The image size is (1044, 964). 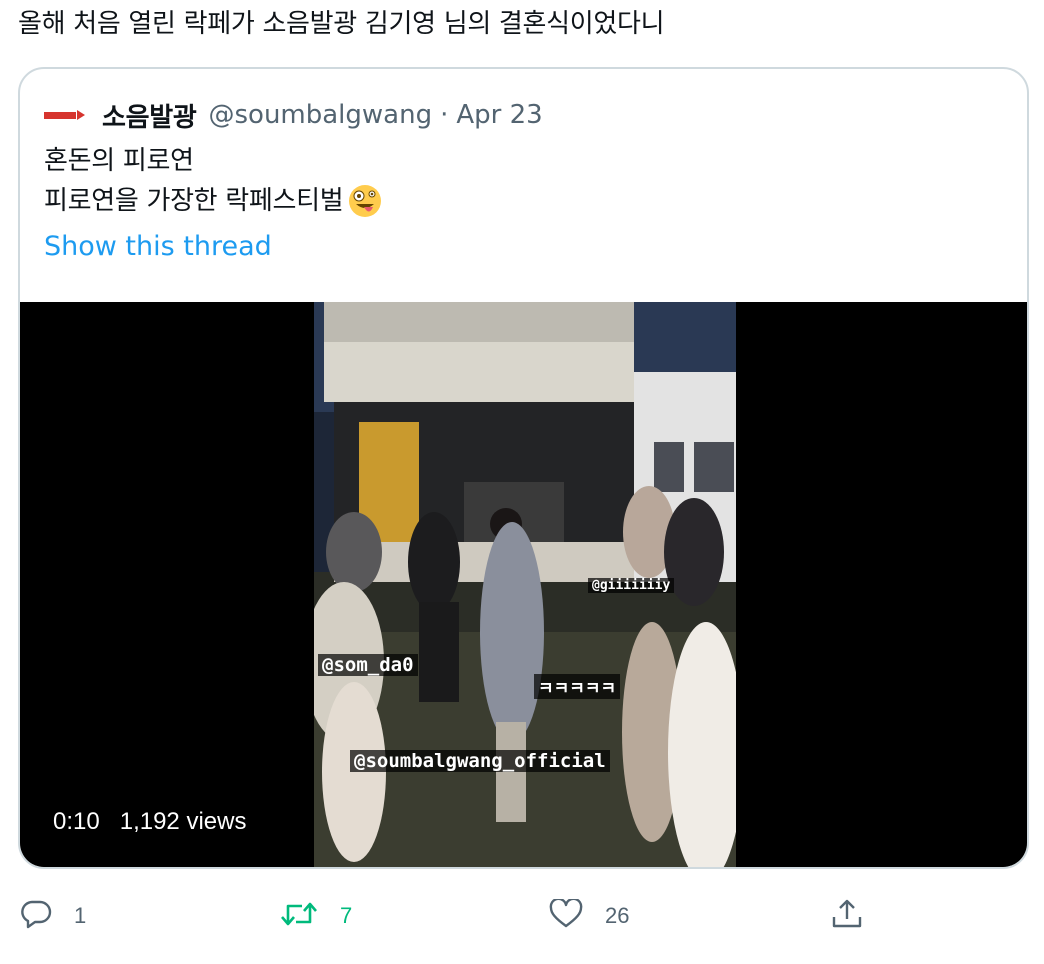 What do you see at coordinates (365, 201) in the screenshot?
I see `zany-face-emoji-icon` at bounding box center [365, 201].